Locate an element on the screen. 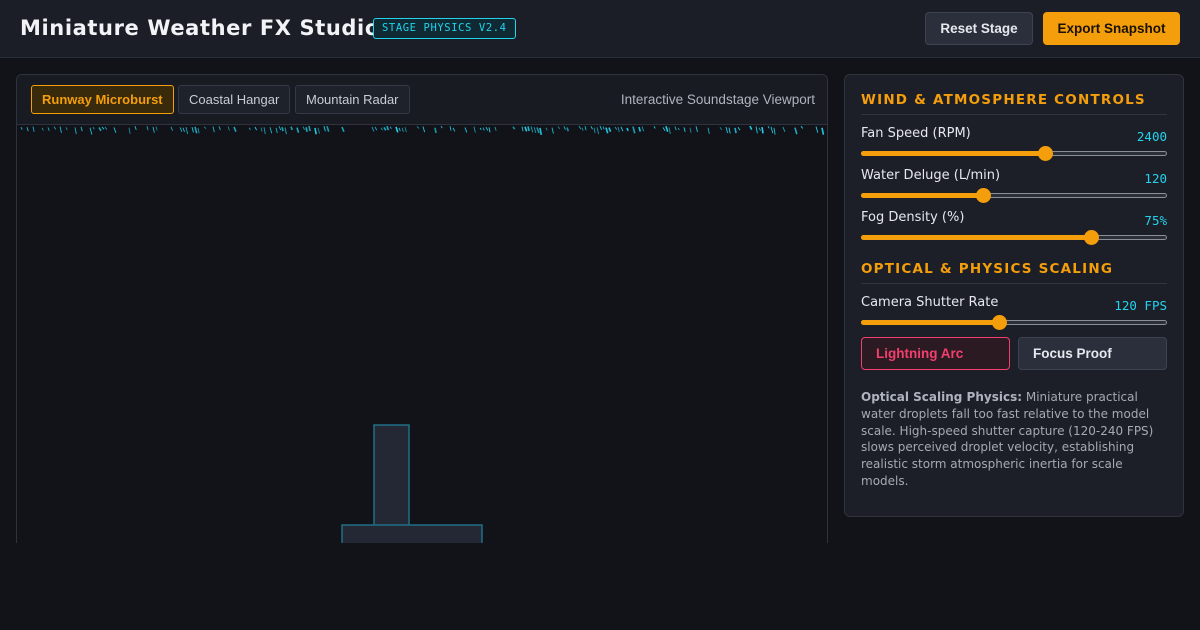  tab-mountain-radar: Mountain Radar is located at coordinates (352, 99).